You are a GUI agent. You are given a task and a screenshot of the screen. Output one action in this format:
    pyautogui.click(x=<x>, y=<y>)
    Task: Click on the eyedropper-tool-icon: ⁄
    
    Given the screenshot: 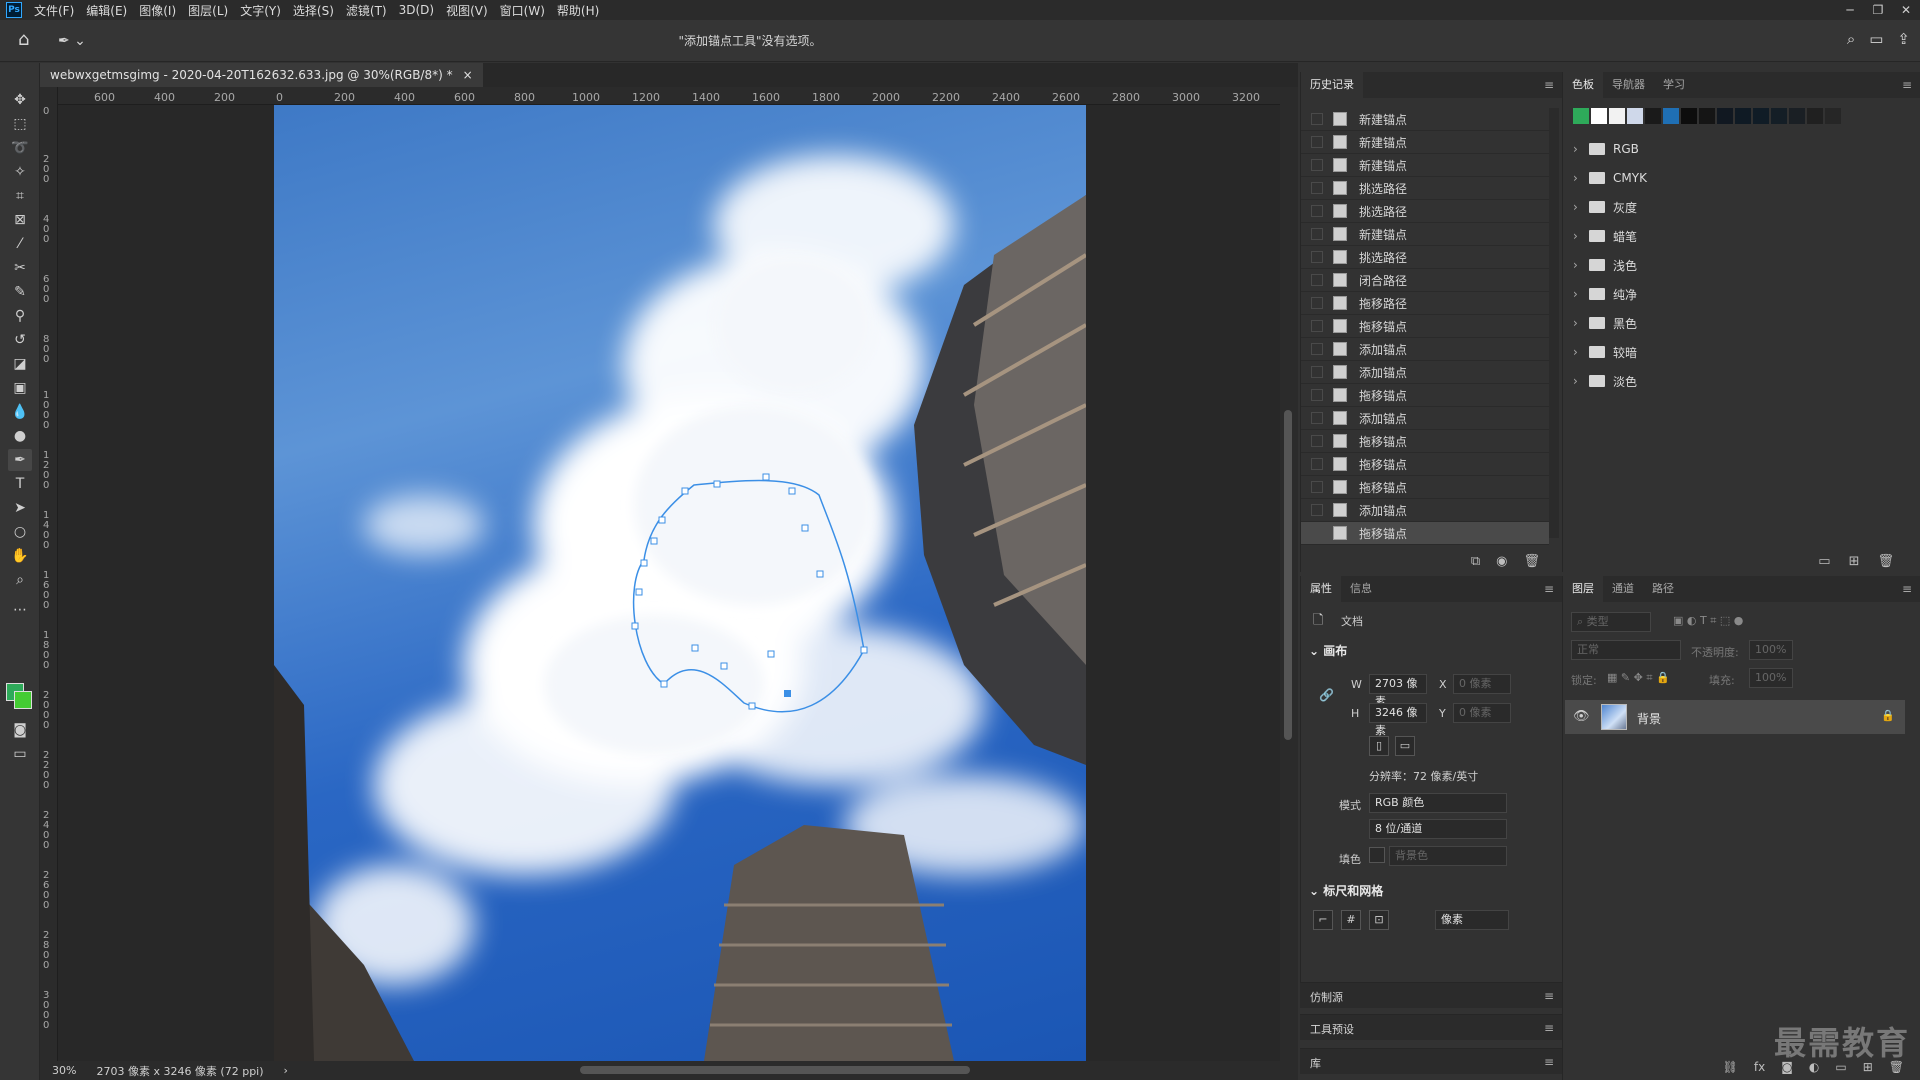 What is the action you would take?
    pyautogui.click(x=20, y=244)
    